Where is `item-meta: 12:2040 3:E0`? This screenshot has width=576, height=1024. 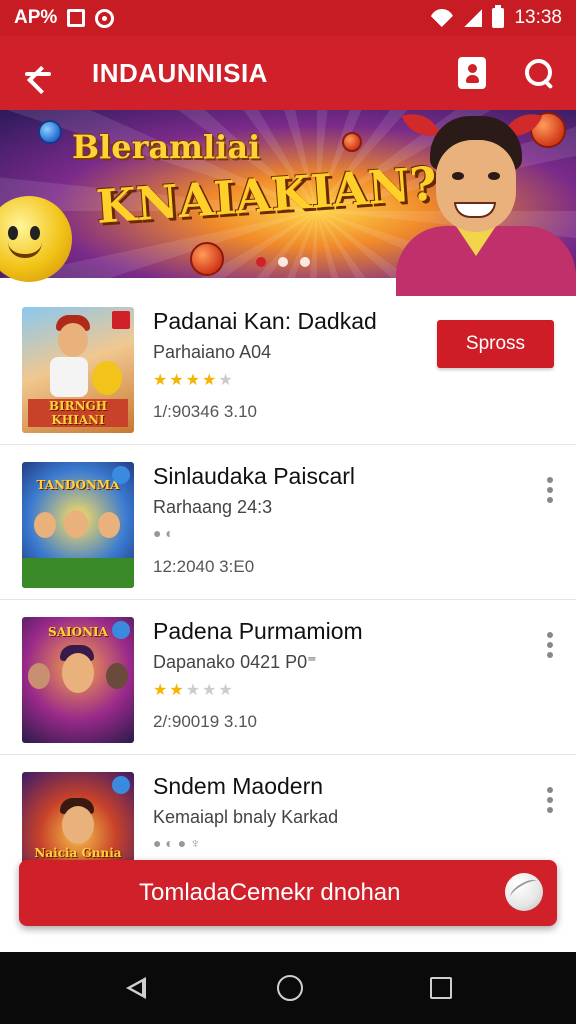
item-meta: 12:2040 3:E0 is located at coordinates (204, 566).